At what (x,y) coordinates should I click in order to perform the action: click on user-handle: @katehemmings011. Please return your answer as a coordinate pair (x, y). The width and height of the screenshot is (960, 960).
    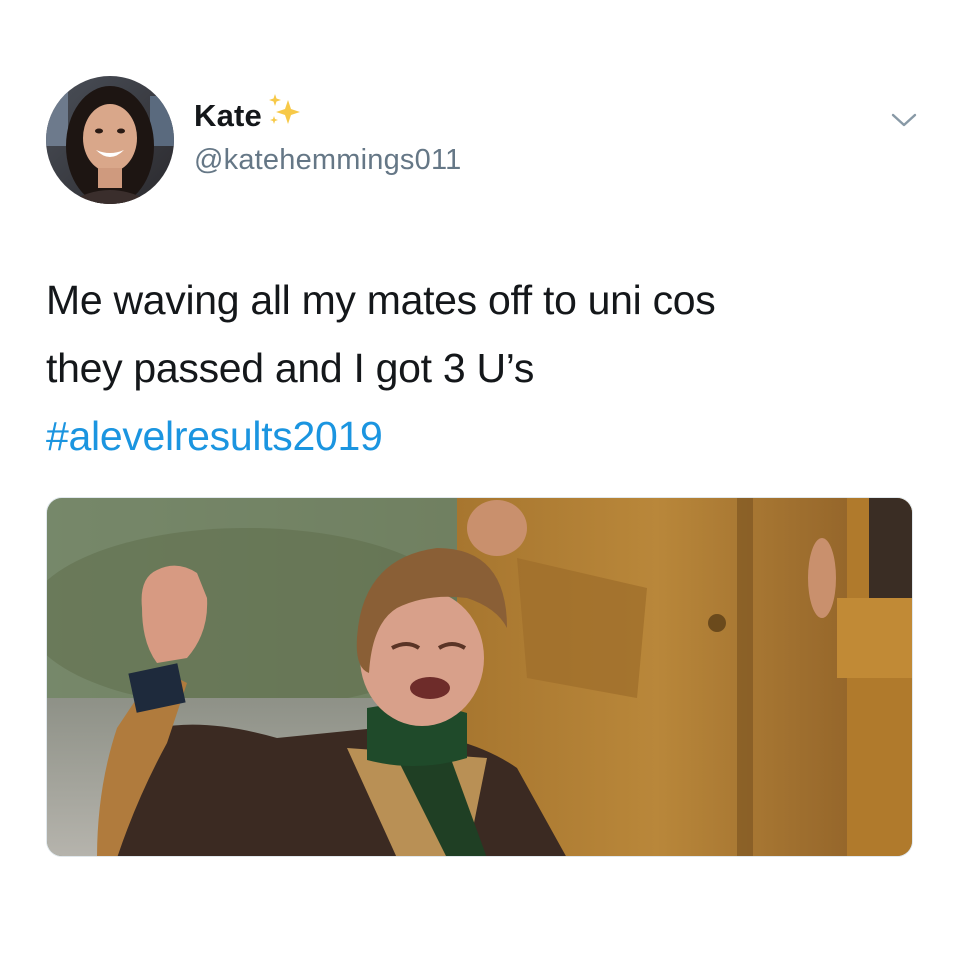
    Looking at the image, I should click on (327, 160).